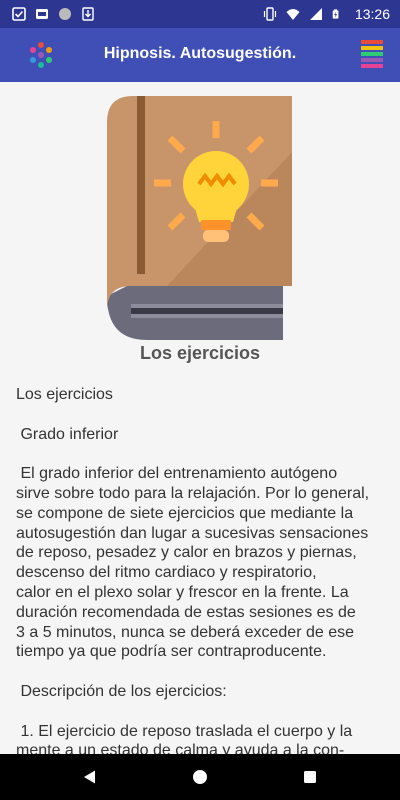 This screenshot has width=400, height=800. Describe the element at coordinates (372, 55) in the screenshot. I see `striped-menu-icon` at that location.